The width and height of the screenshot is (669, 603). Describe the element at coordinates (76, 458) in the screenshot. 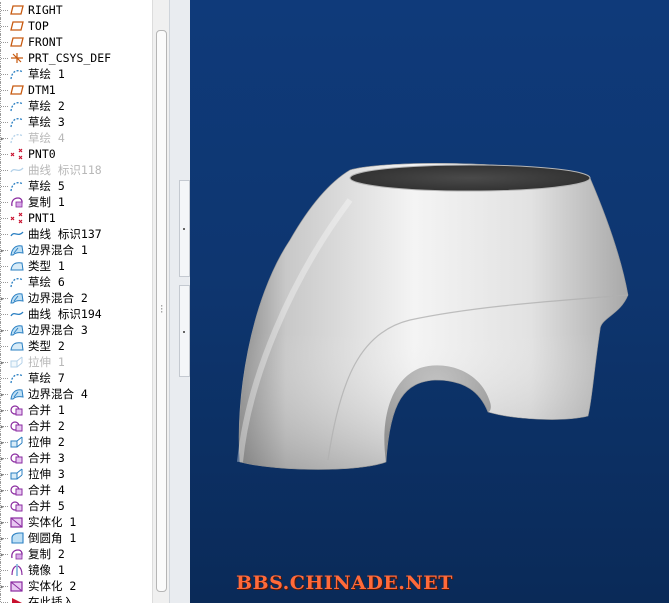

I see `tree-item: ▸ 合并 3` at that location.